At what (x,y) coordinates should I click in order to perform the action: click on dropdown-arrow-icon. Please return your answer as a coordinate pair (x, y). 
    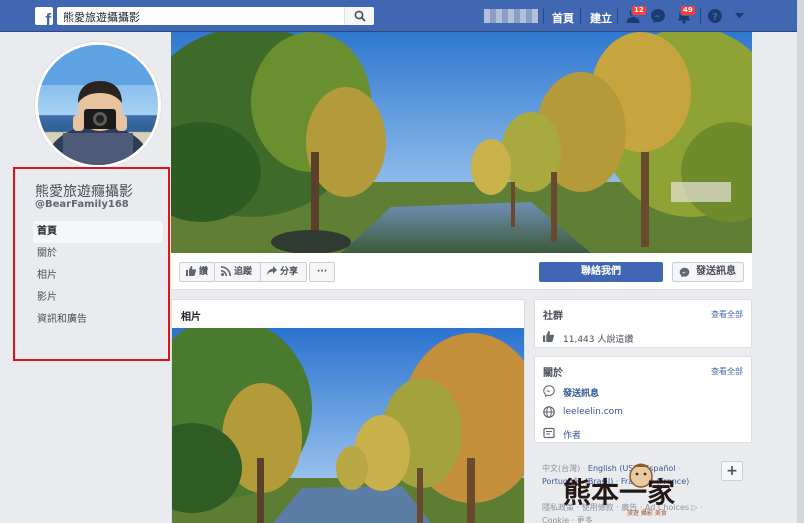
    Looking at the image, I should click on (739, 16).